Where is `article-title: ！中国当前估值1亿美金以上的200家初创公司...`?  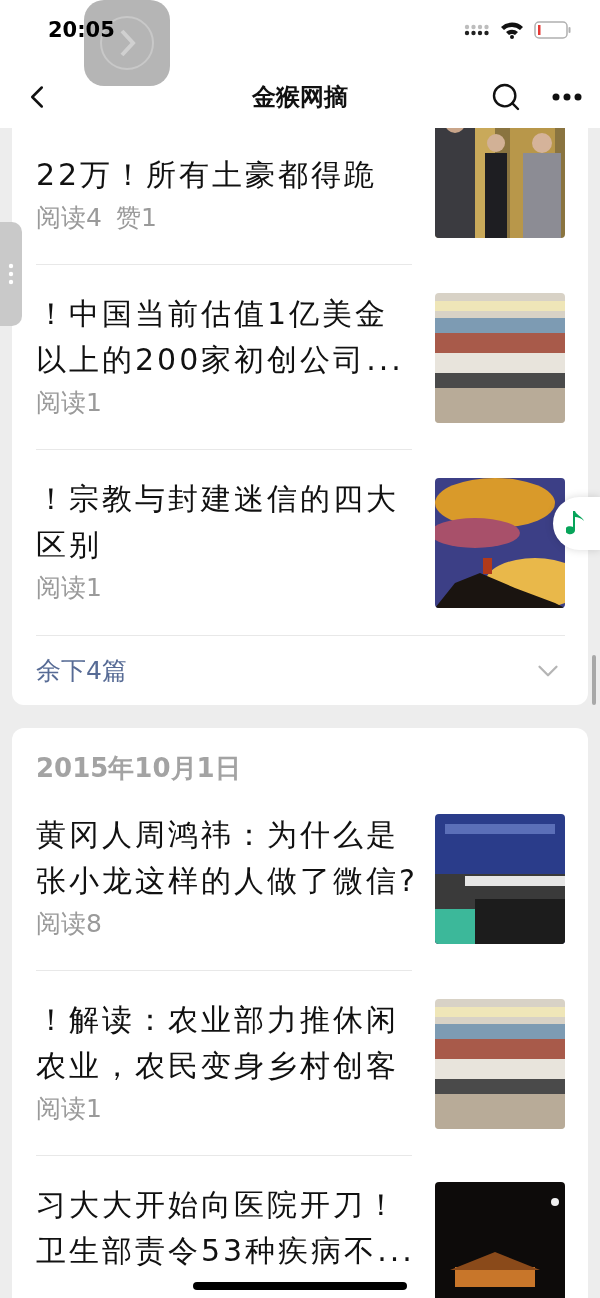 article-title: ！中国当前估值1亿美金以上的200家初创公司... is located at coordinates (220, 337).